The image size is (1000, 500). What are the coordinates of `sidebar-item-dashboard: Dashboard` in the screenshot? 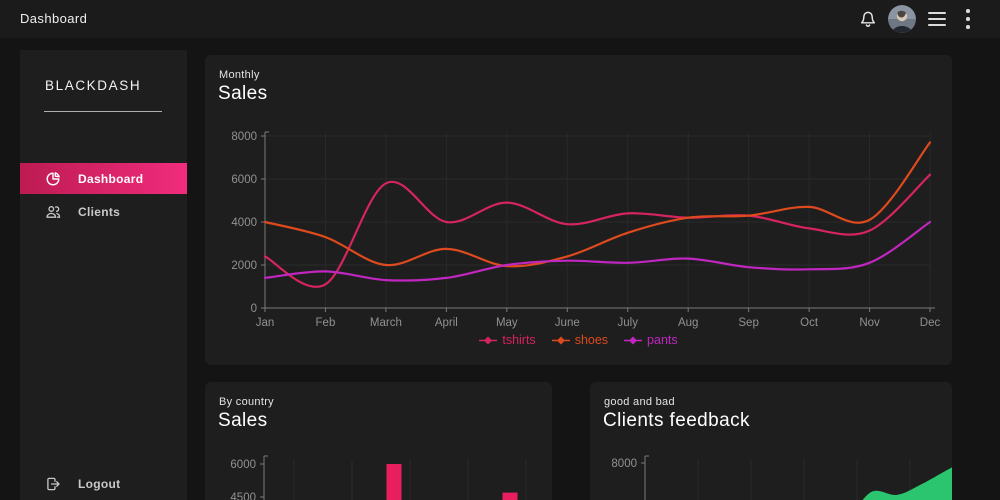 It's located at (103, 178).